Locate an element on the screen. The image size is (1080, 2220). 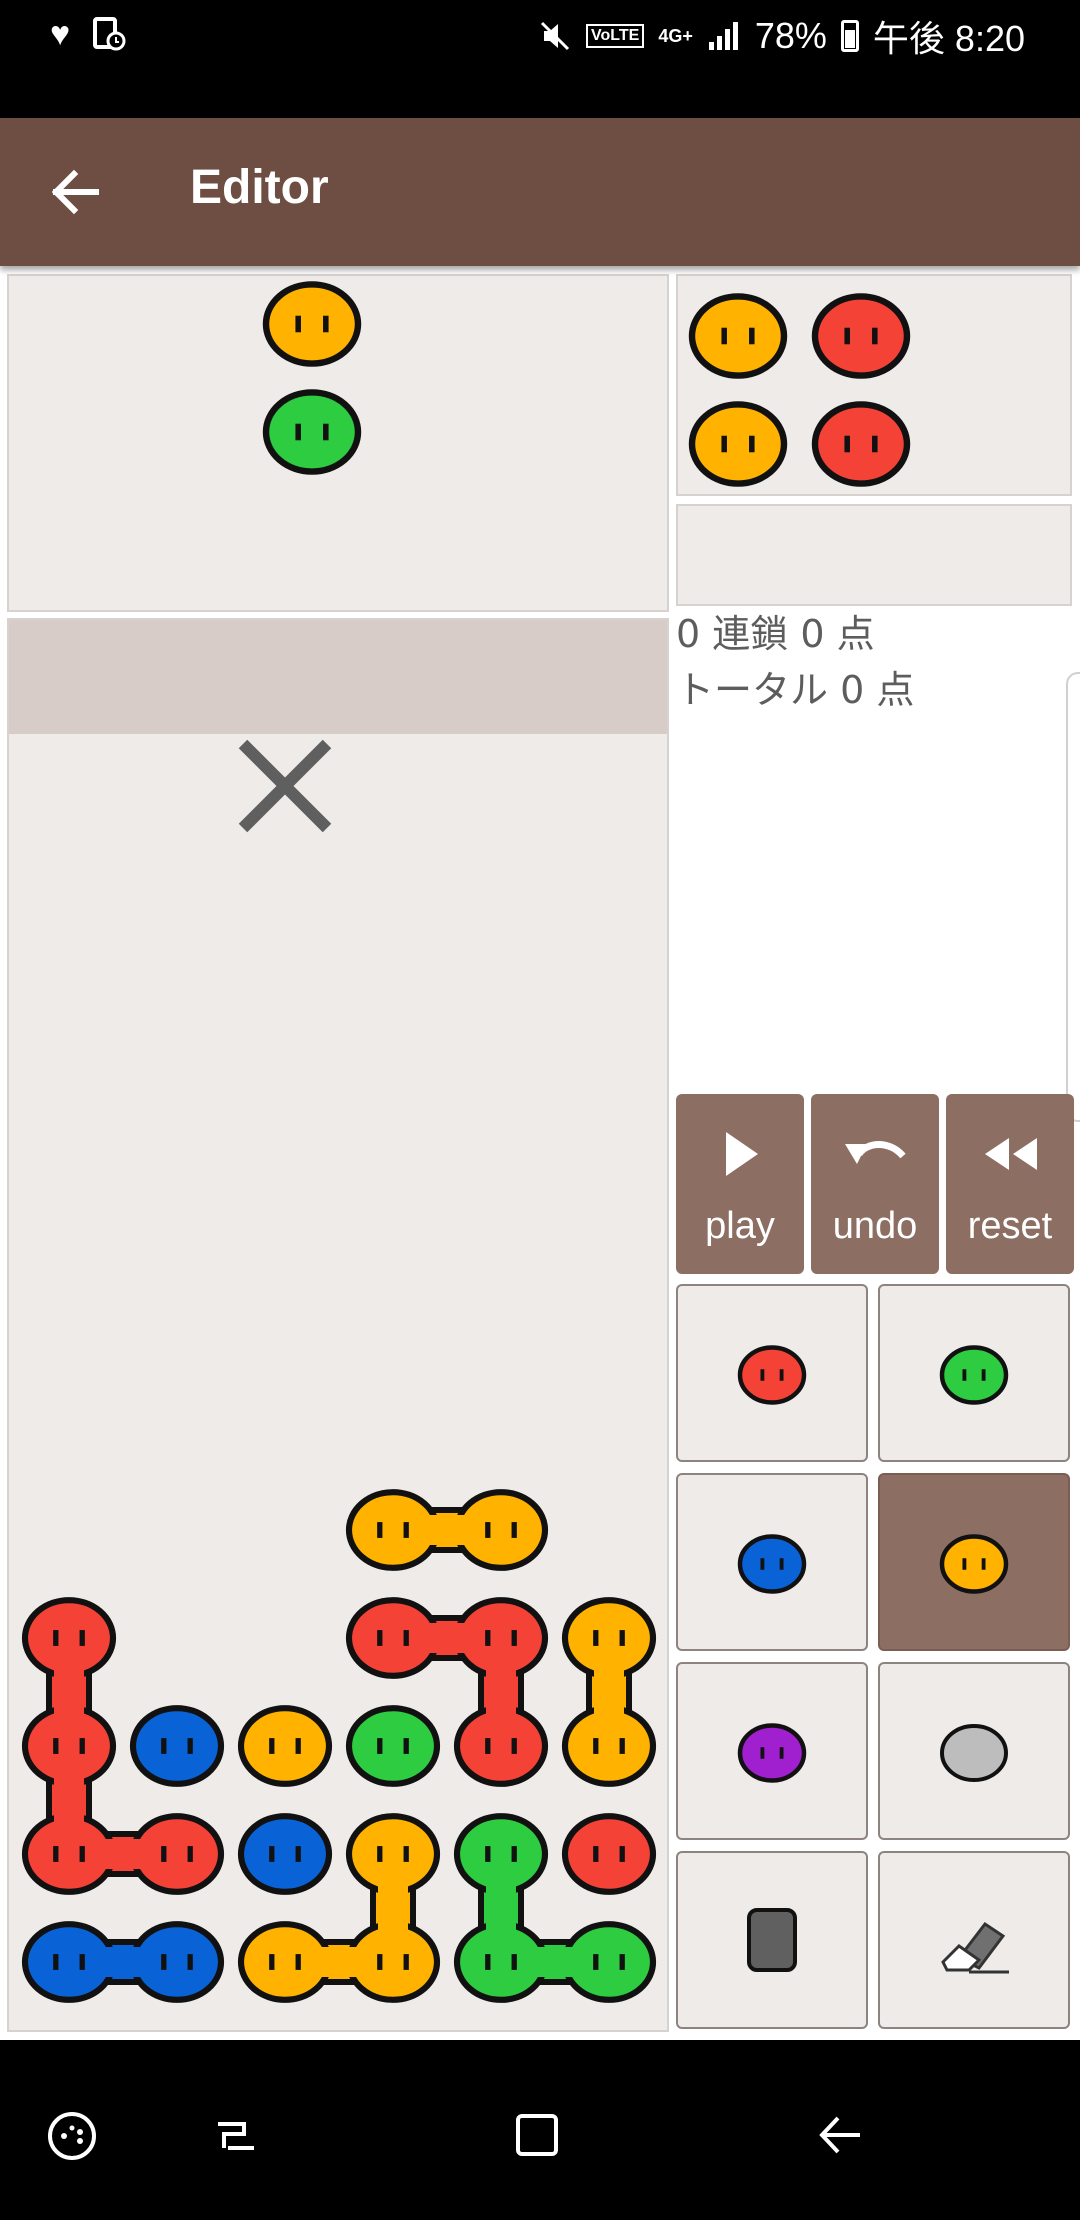
block-icon is located at coordinates (772, 1940).